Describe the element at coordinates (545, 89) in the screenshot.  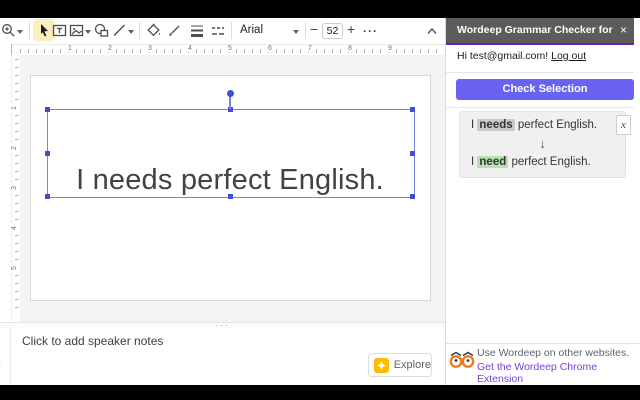
I see `check-selection-button: Check Selection` at that location.